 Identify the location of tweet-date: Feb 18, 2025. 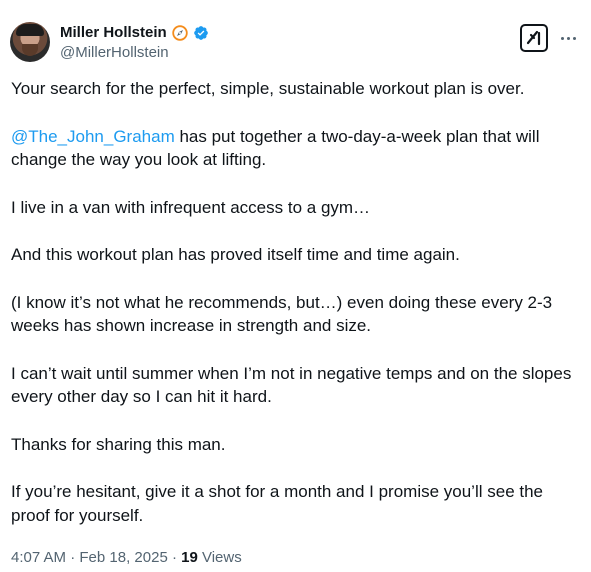
(123, 557).